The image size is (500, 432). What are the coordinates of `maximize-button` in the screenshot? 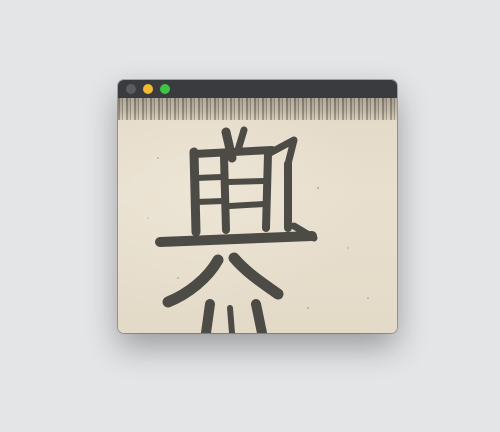 It's located at (165, 89).